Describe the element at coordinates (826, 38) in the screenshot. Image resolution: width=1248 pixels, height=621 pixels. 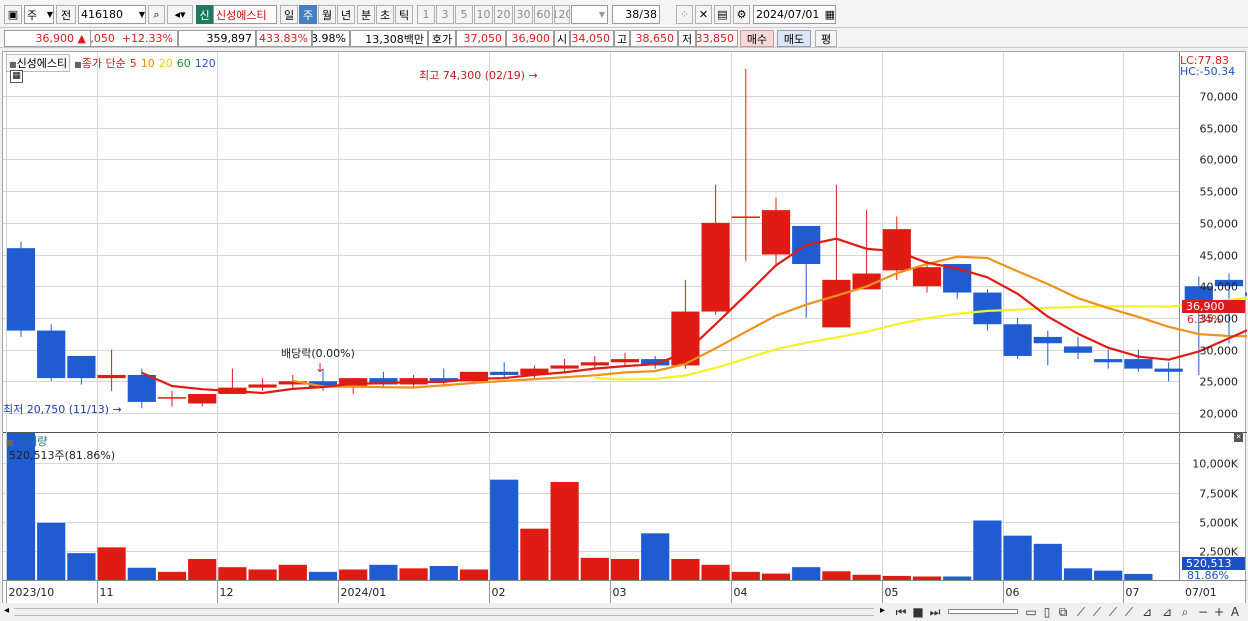
I see `average-button: 평` at that location.